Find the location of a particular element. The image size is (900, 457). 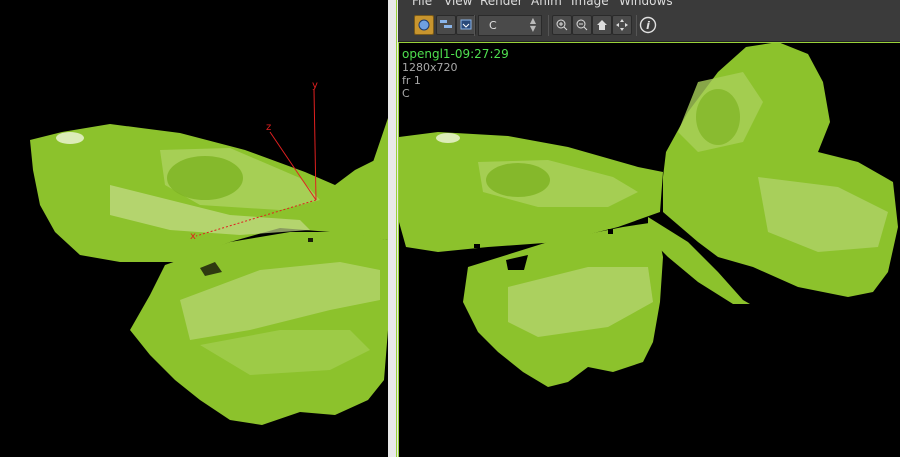

export-button is located at coordinates (466, 25).